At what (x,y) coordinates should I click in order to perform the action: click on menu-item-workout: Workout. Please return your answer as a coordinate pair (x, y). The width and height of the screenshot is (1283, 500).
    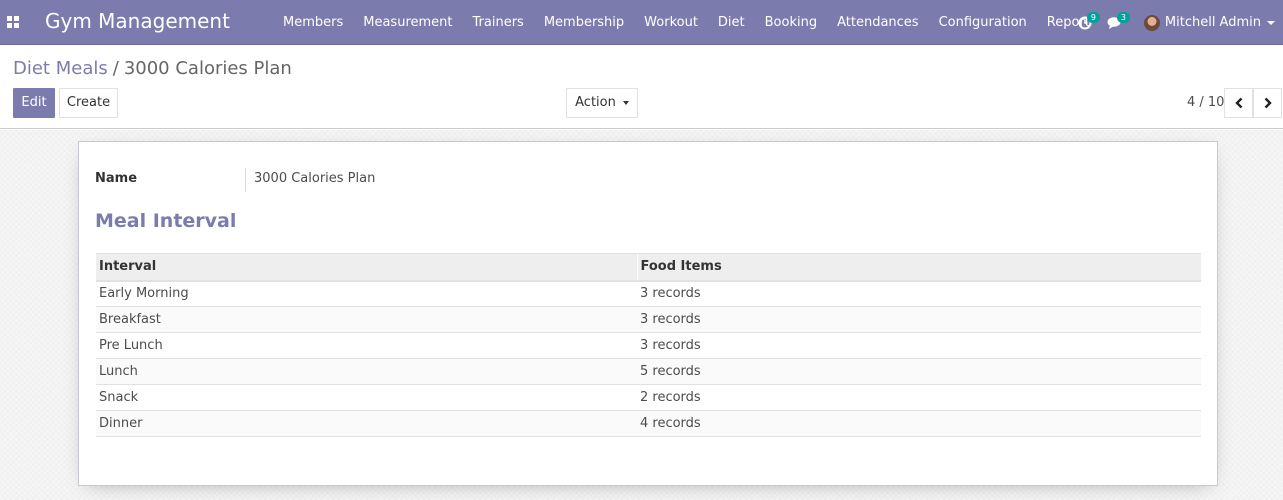
    Looking at the image, I should click on (671, 22).